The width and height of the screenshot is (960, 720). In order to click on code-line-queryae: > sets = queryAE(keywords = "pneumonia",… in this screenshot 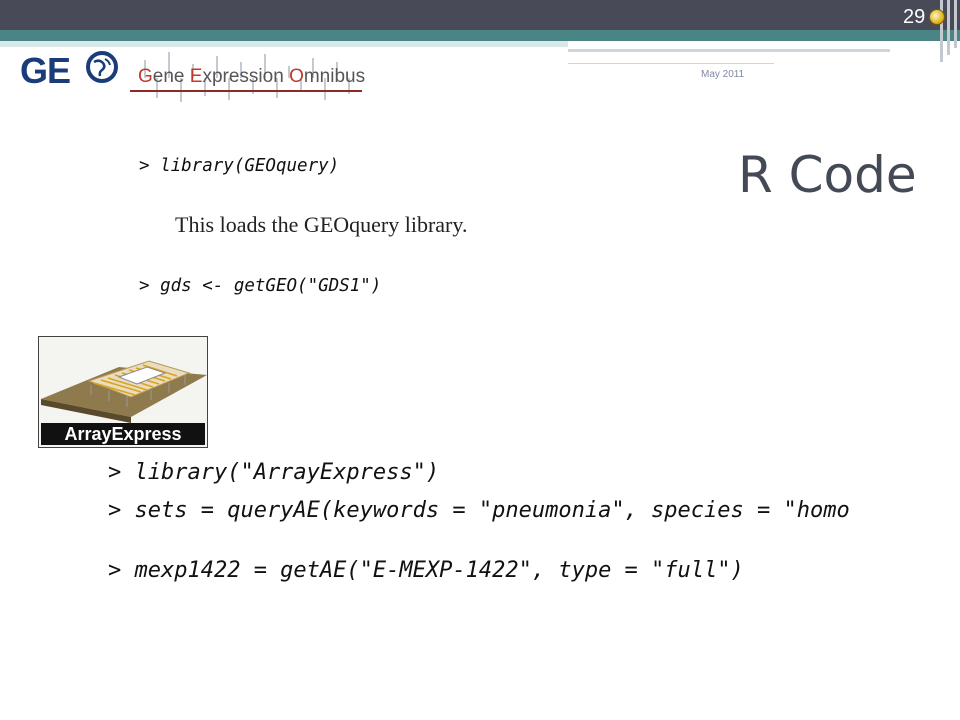, I will do `click(479, 510)`.